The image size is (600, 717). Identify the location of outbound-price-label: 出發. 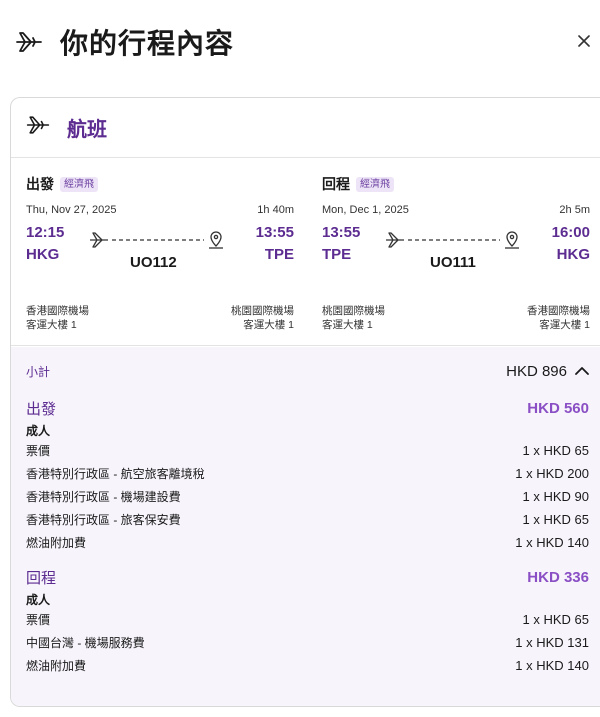
(41, 409).